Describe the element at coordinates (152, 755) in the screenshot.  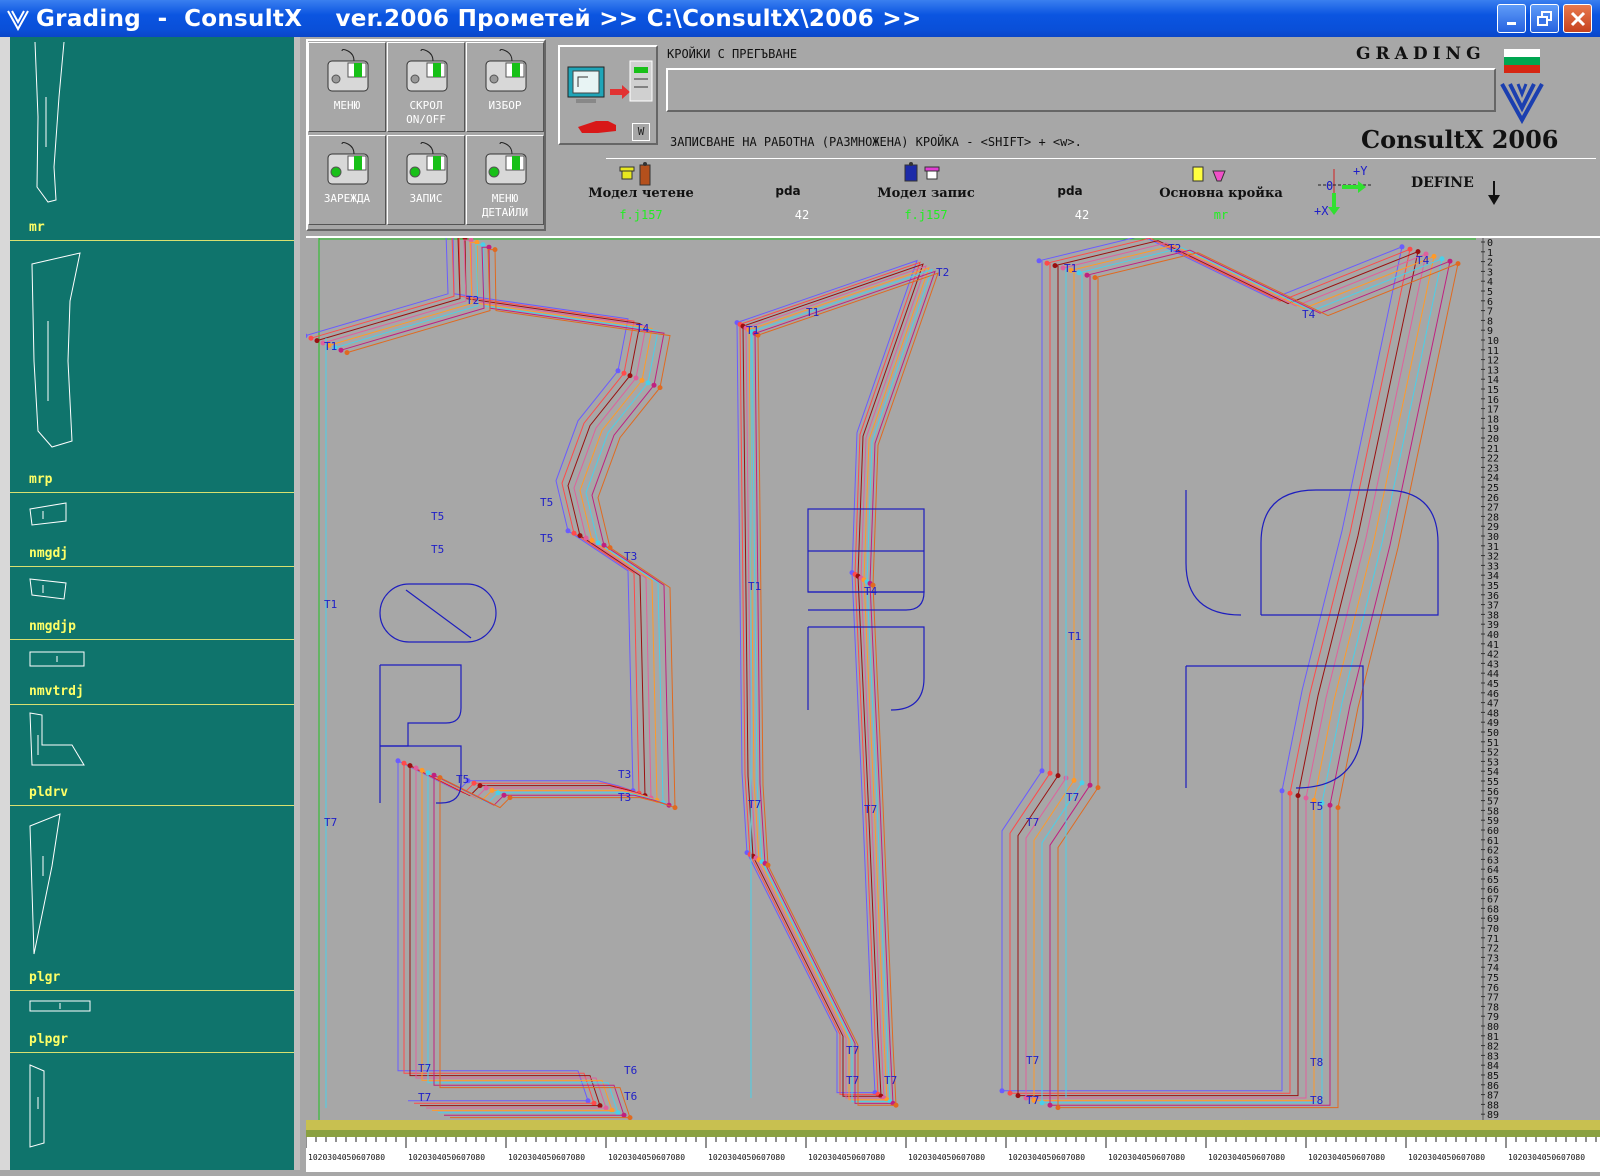
I see `piece-item-pldrv: pldrv` at that location.